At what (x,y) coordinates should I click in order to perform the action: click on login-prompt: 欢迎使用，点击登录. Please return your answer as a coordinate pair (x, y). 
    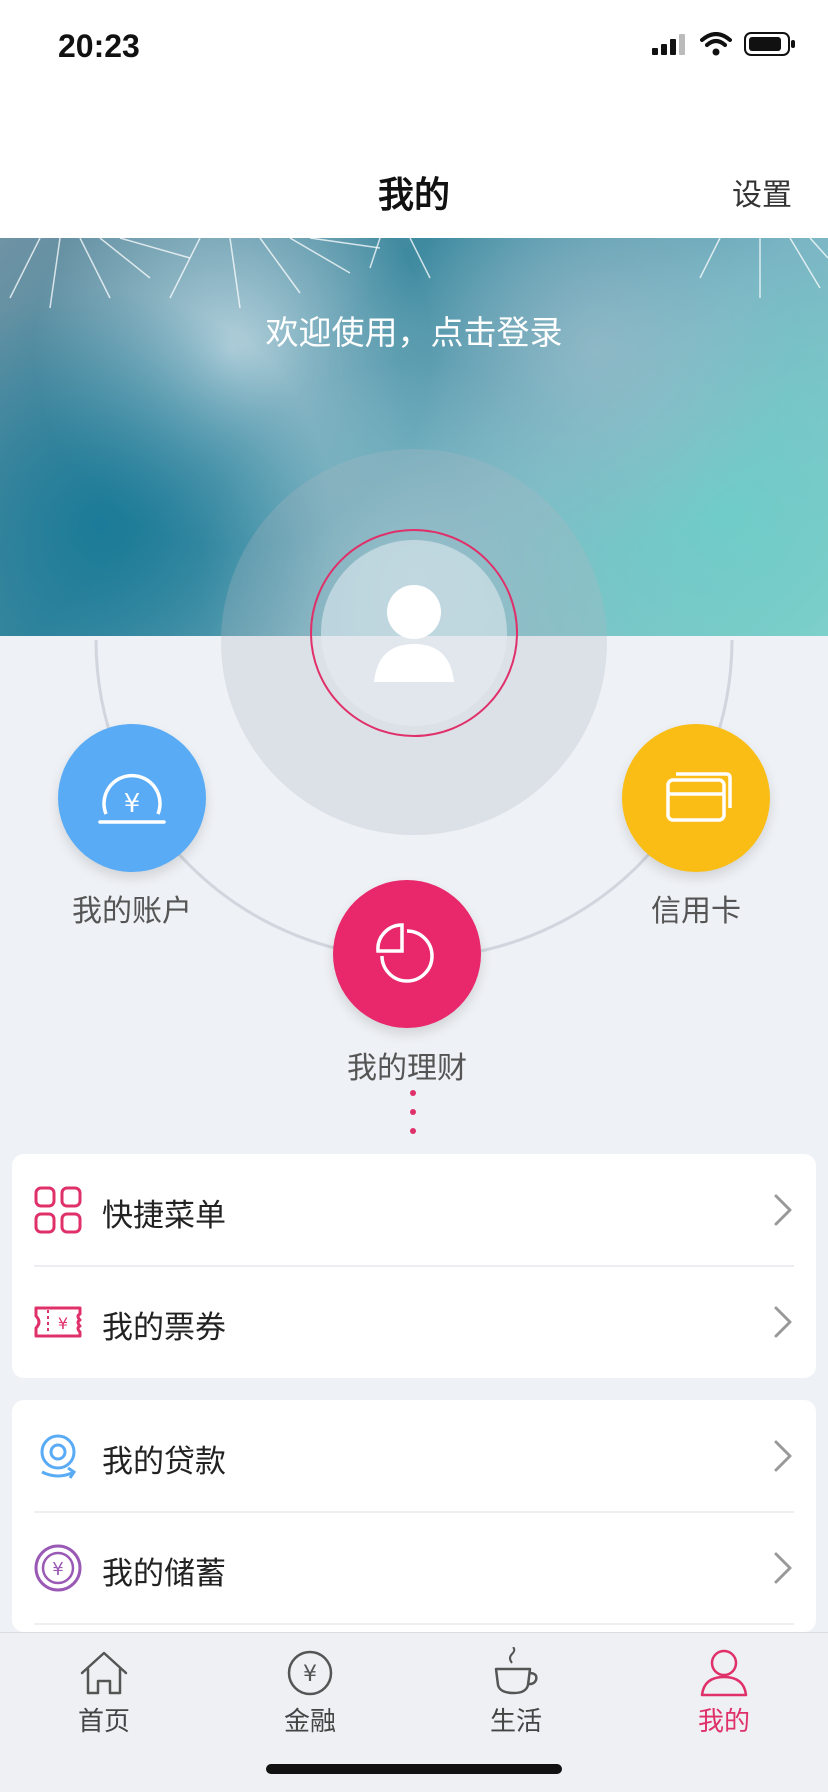
    Looking at the image, I should click on (414, 330).